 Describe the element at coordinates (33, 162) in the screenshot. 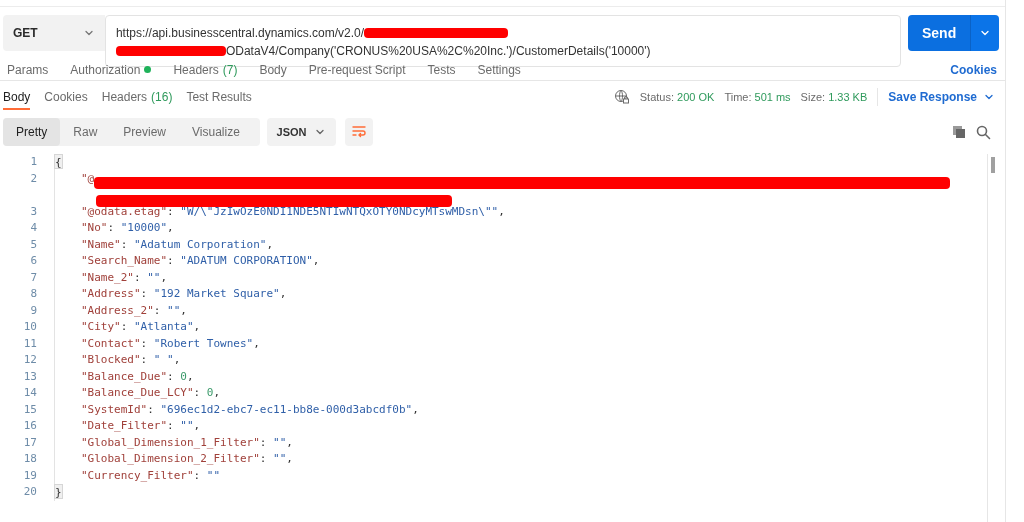

I see `line-number: 1` at that location.